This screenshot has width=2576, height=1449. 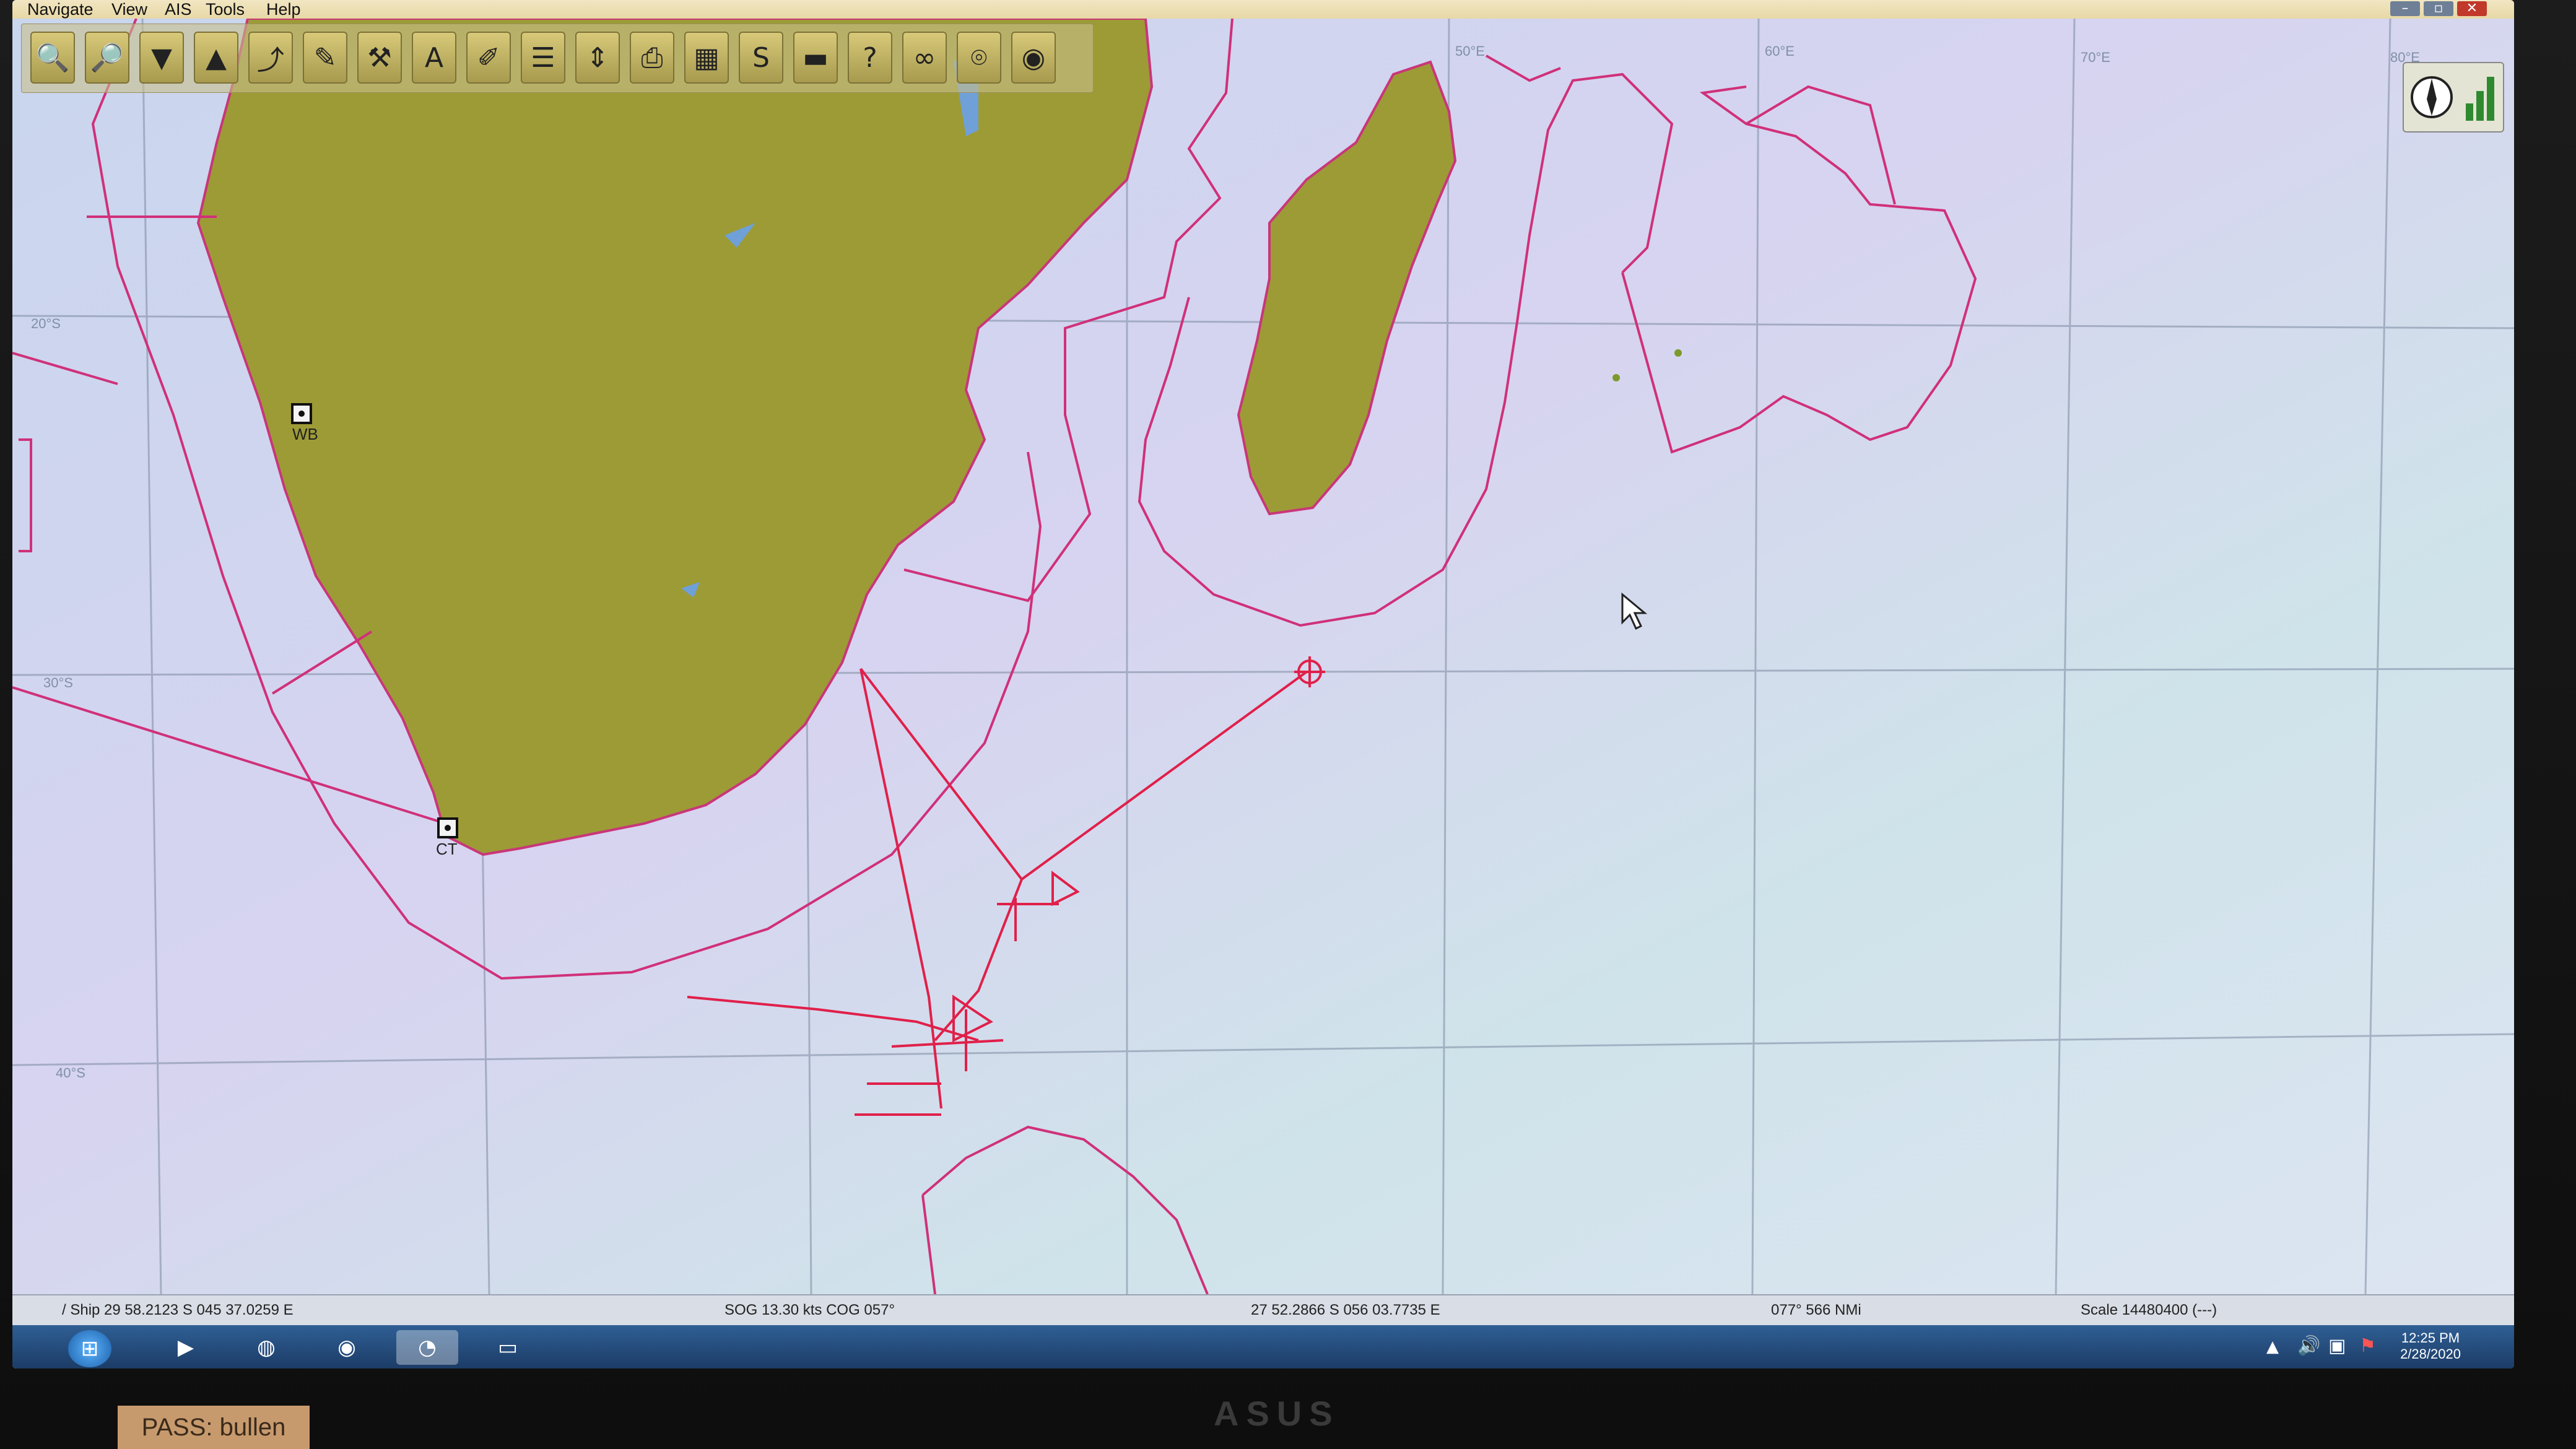 I want to click on minimize-icon: –, so click(x=2405, y=8).